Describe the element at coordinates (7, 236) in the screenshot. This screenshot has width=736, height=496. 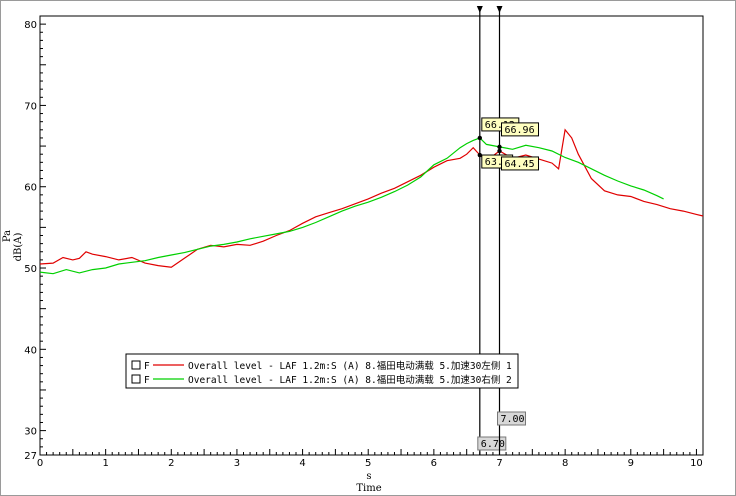
I see `y-axis-unit: Pa` at that location.